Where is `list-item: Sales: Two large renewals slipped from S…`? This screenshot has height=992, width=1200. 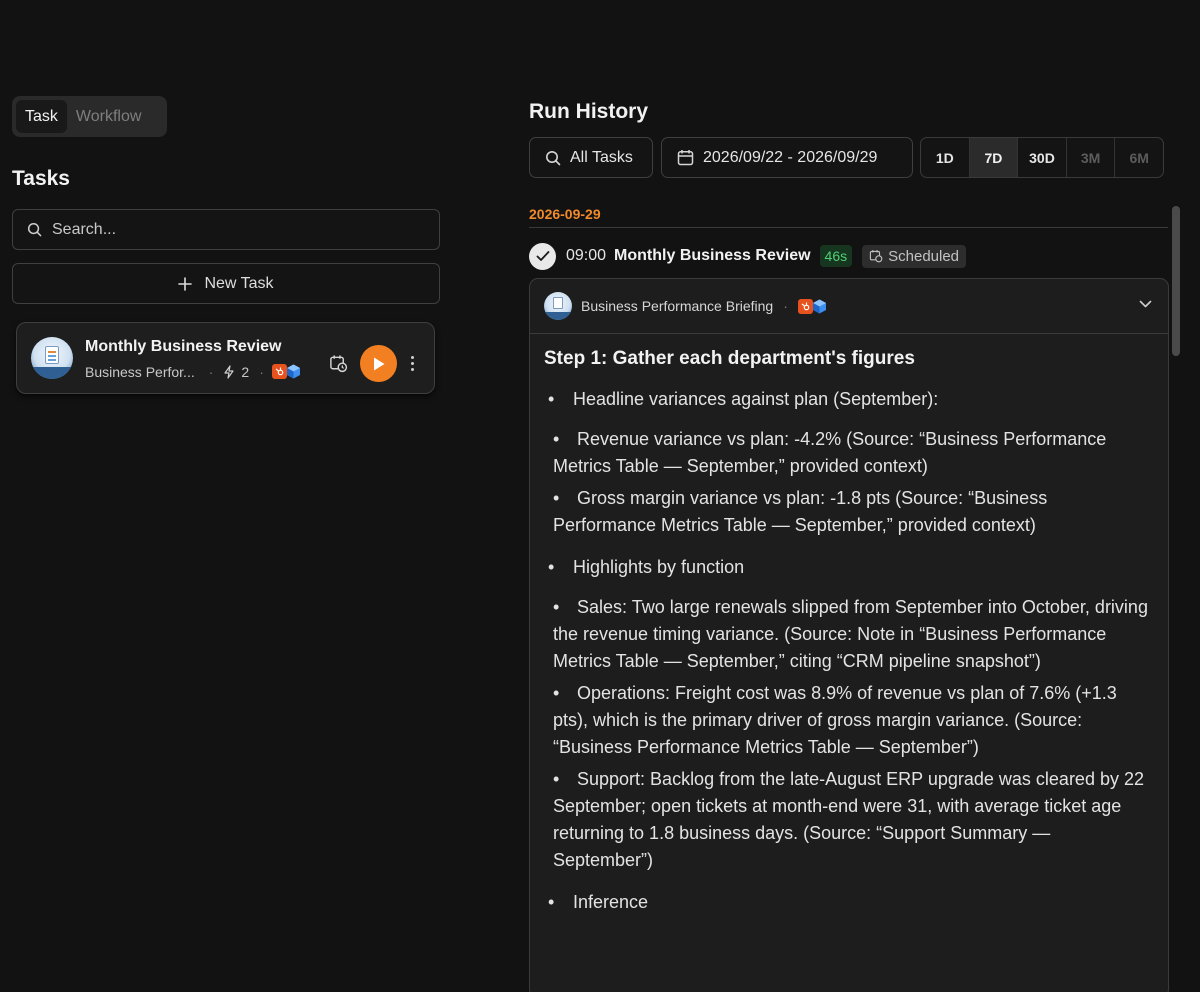 list-item: Sales: Two large renewals slipped from S… is located at coordinates (849, 634).